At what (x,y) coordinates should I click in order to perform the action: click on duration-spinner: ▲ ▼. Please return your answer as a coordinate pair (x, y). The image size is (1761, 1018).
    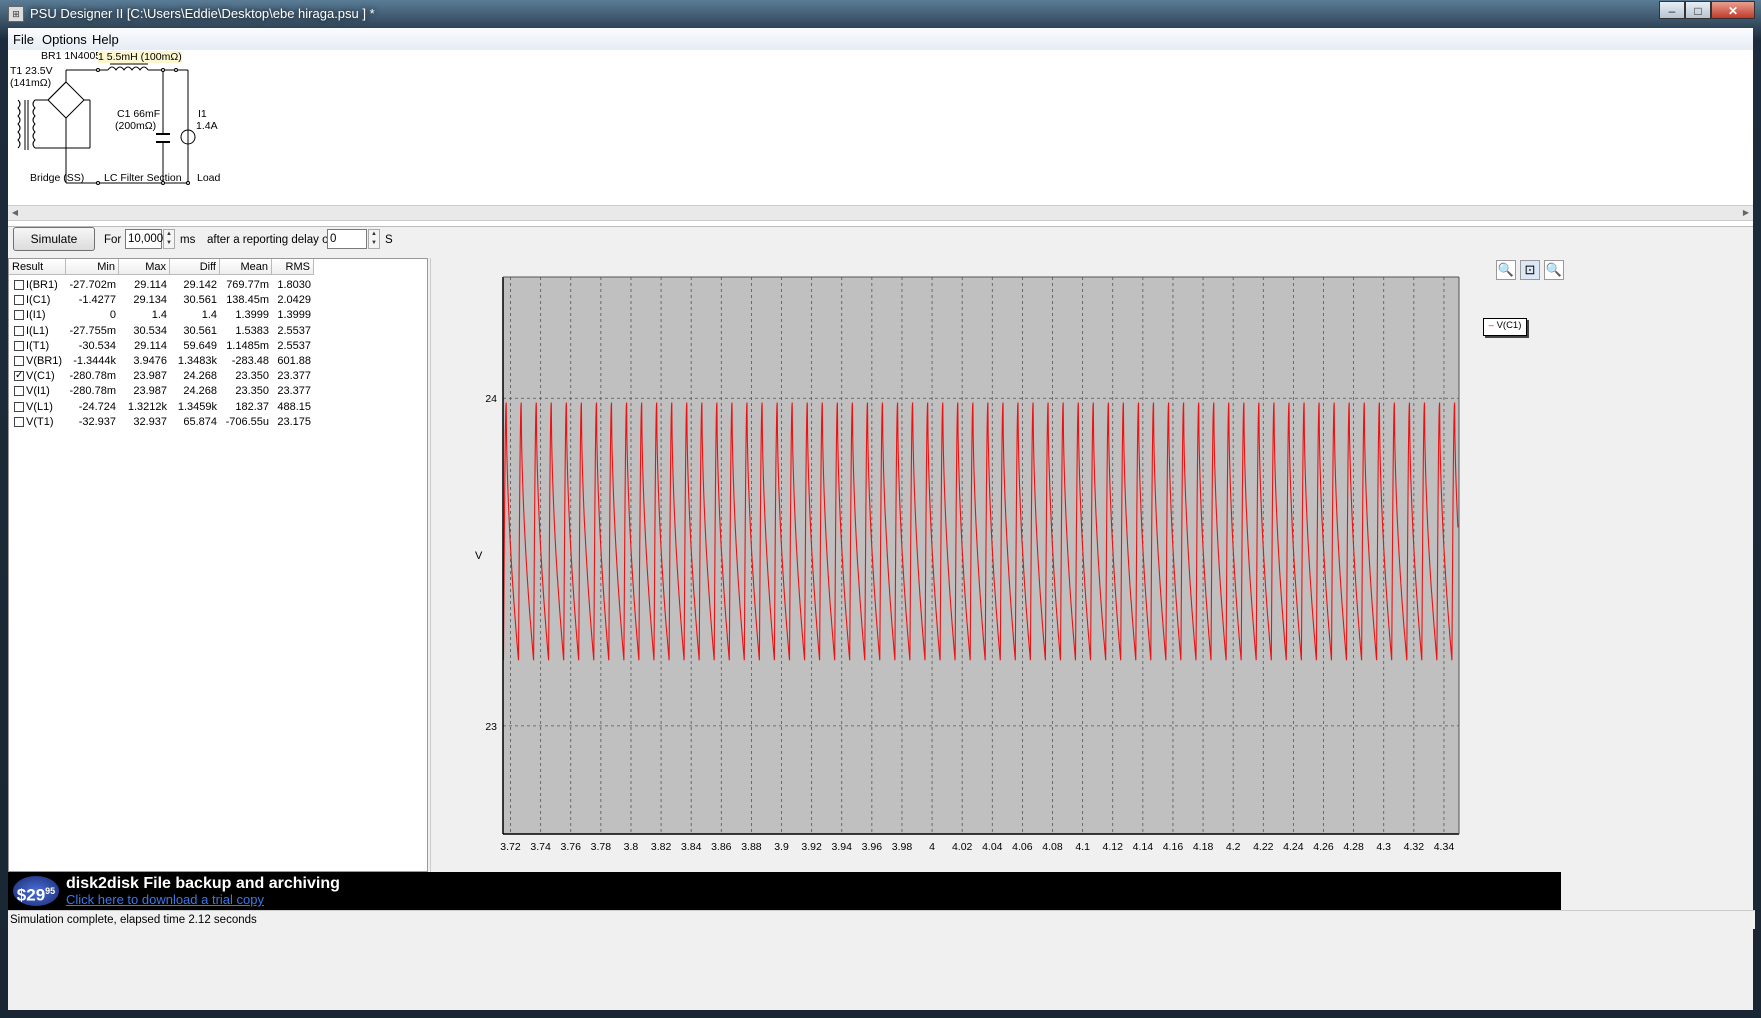
    Looking at the image, I should click on (169, 239).